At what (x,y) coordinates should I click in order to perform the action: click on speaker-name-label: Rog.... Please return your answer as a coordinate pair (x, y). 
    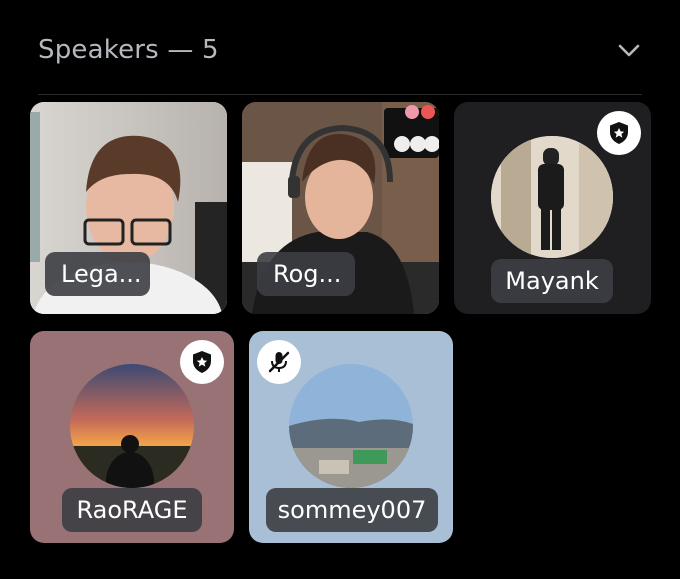
    Looking at the image, I should click on (306, 274).